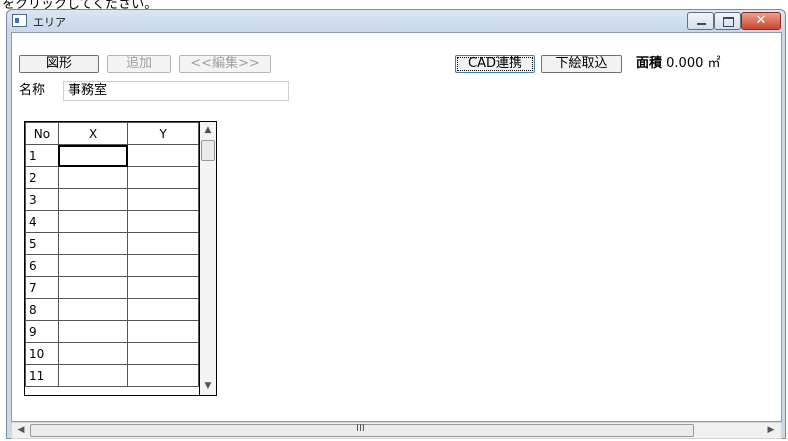 Image resolution: width=788 pixels, height=441 pixels. Describe the element at coordinates (693, 63) in the screenshot. I see `area-value: 0.000 ㎡` at that location.